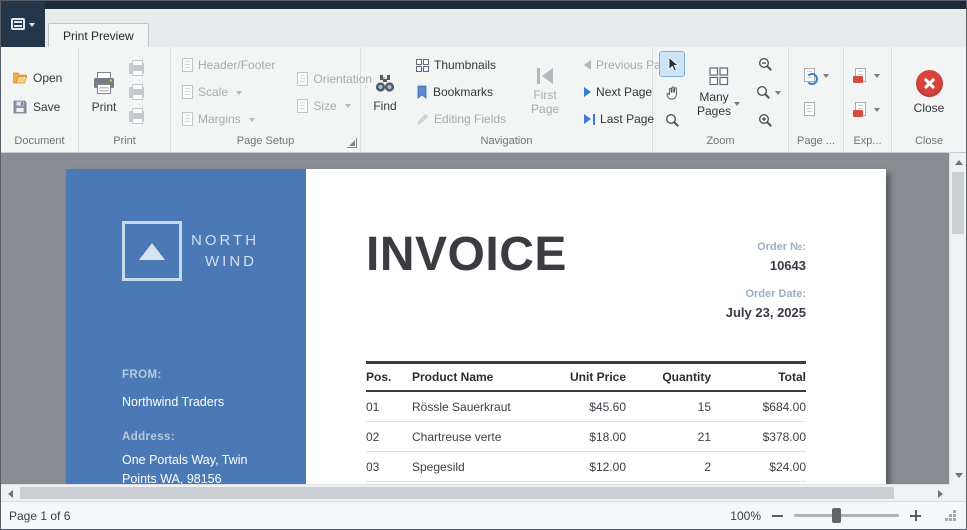 This screenshot has height=530, width=967. What do you see at coordinates (777, 515) in the screenshot?
I see `zoom-out-small-button` at bounding box center [777, 515].